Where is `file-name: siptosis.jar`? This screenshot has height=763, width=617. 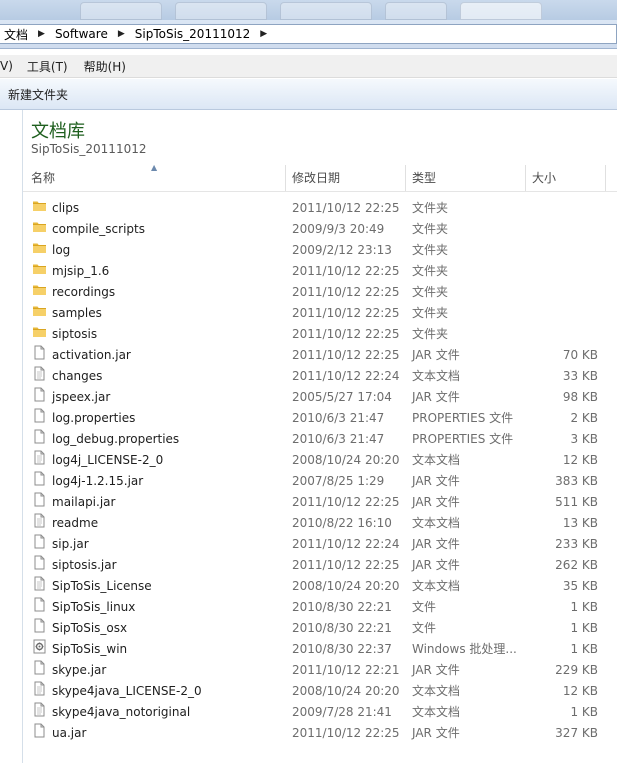
file-name: siptosis.jar is located at coordinates (84, 565).